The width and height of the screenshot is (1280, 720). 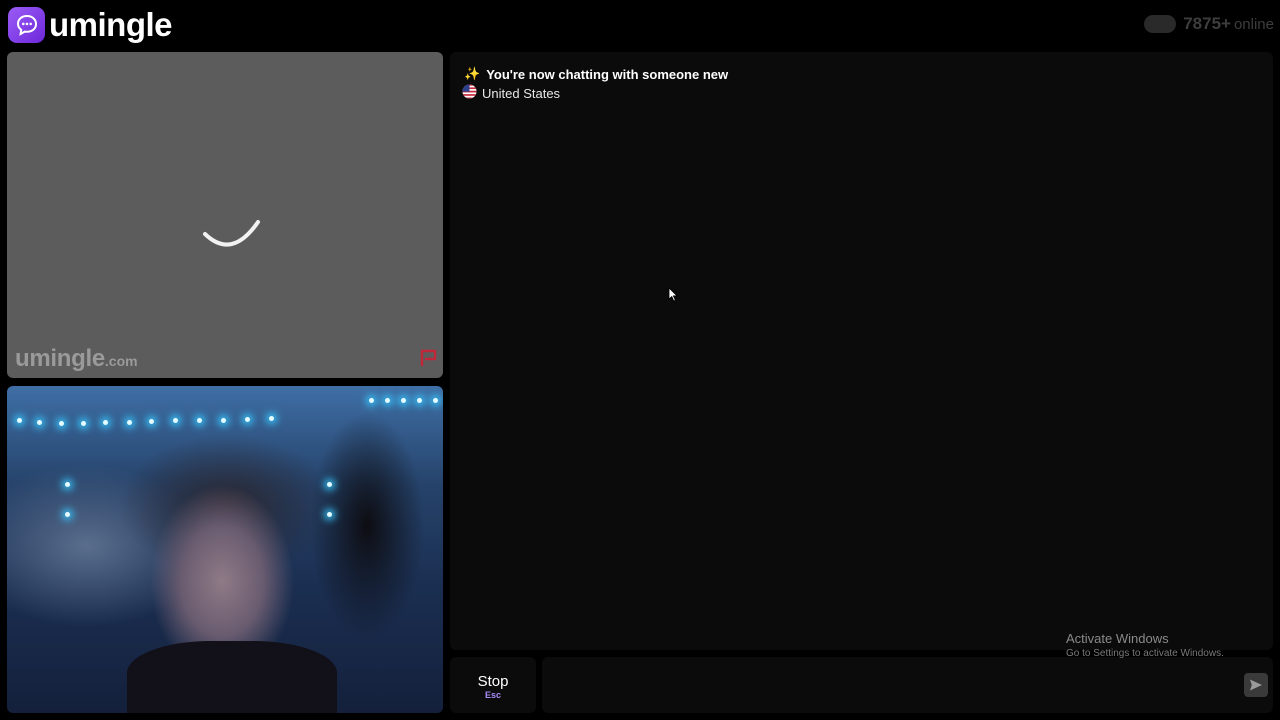 I want to click on online-count: 7875+, so click(x=1207, y=23).